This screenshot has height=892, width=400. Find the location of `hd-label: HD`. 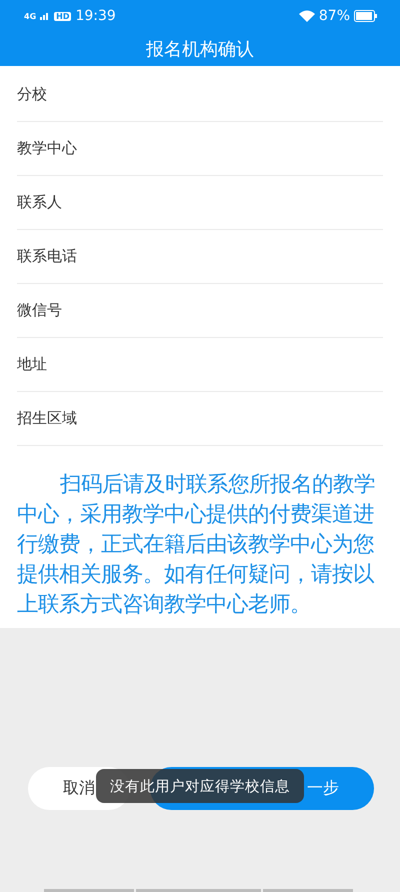

hd-label: HD is located at coordinates (63, 16).